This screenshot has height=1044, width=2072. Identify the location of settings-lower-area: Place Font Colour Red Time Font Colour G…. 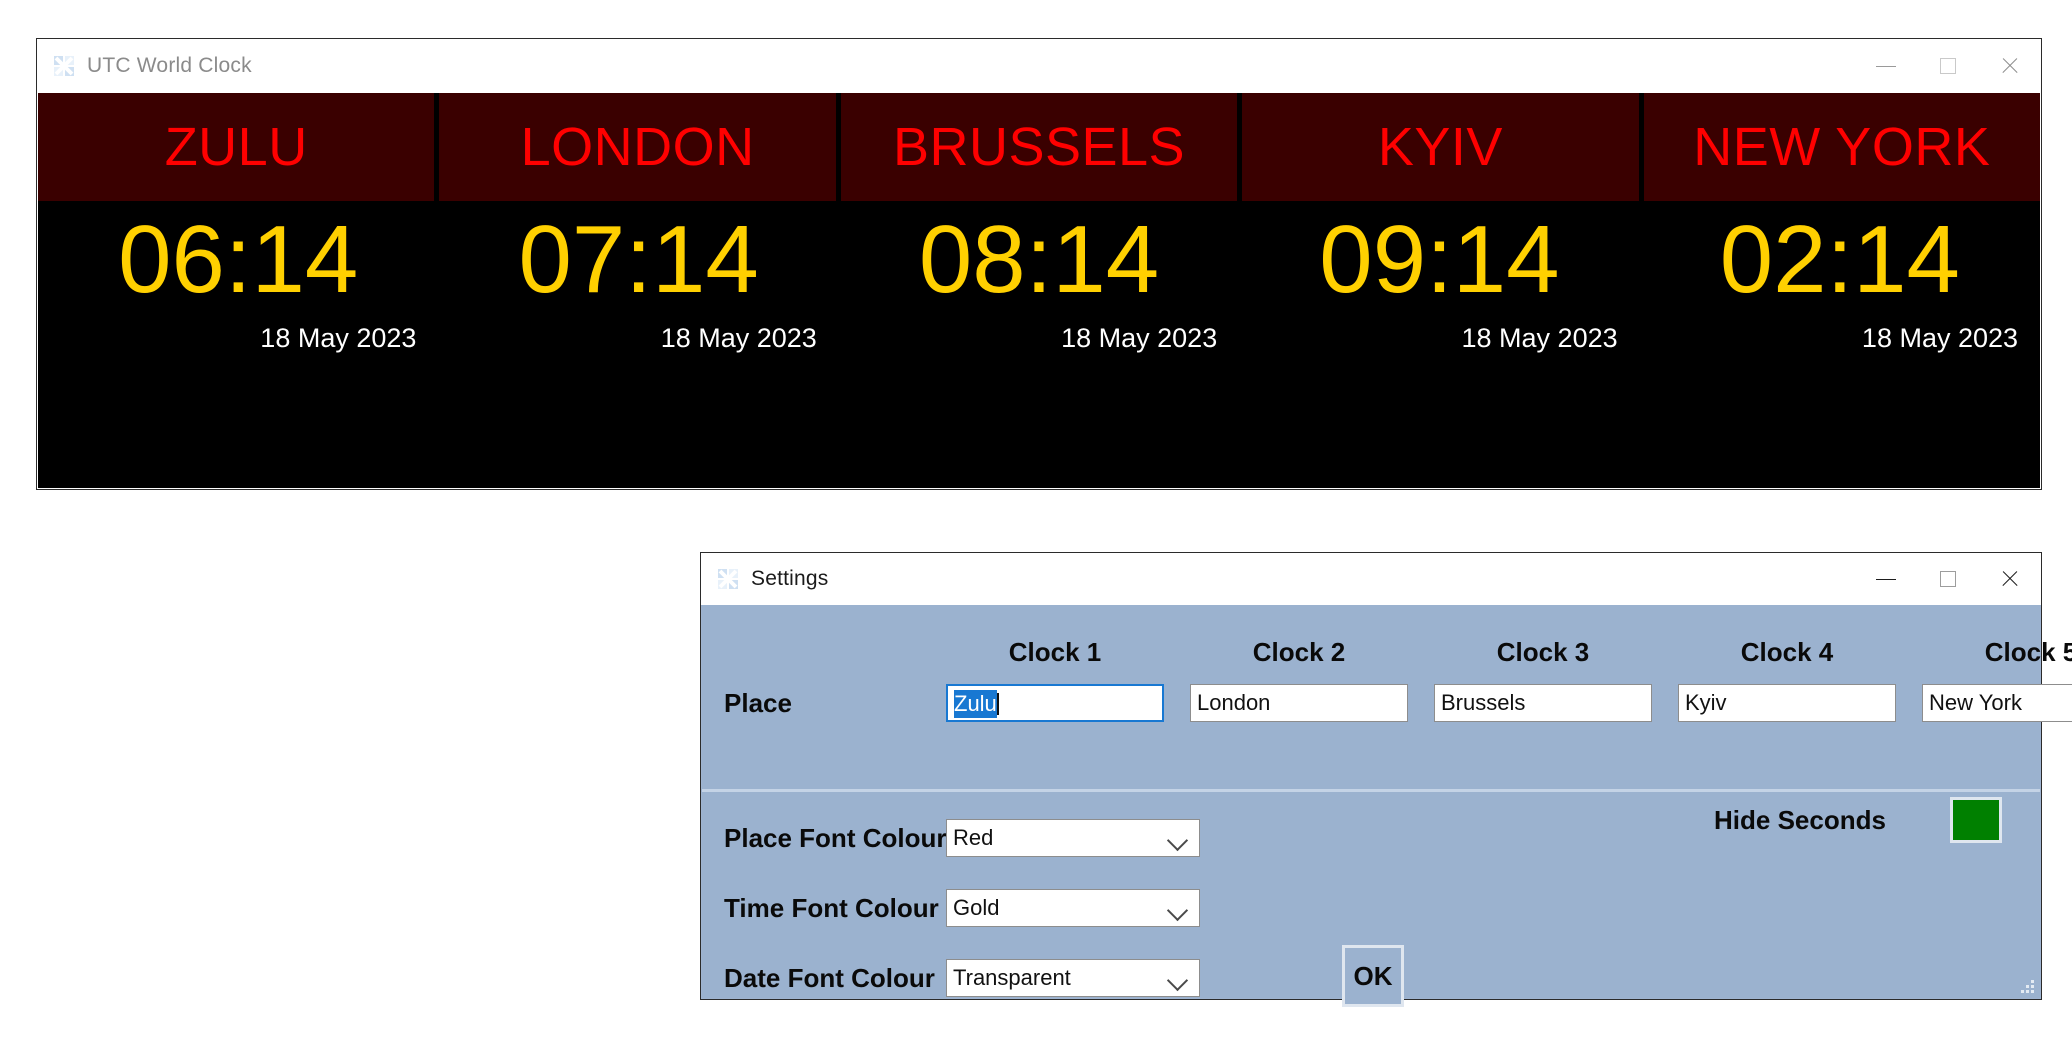
(1371, 902).